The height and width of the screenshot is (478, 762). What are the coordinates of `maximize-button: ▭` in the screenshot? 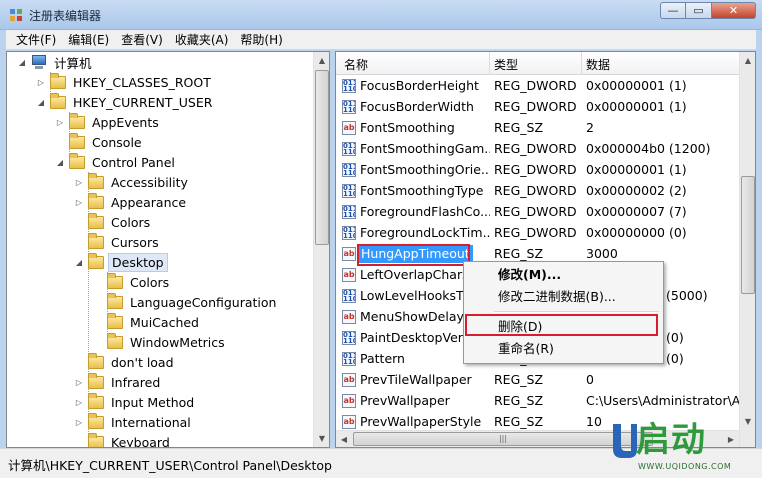 It's located at (699, 10).